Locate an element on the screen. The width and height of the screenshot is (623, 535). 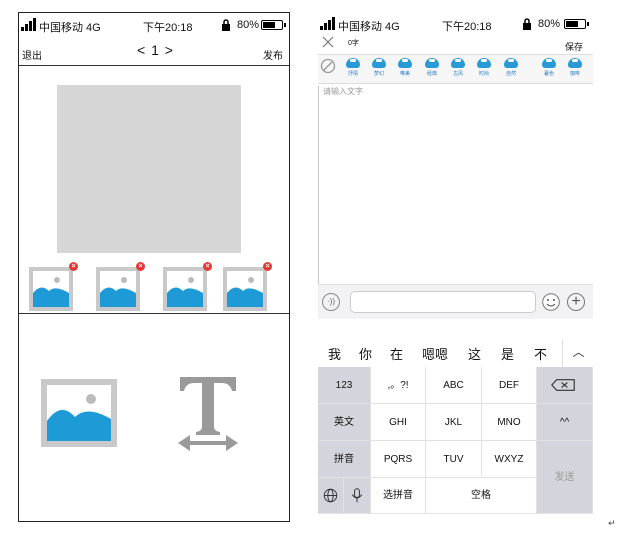
filter-item: 古风 is located at coordinates (458, 67).